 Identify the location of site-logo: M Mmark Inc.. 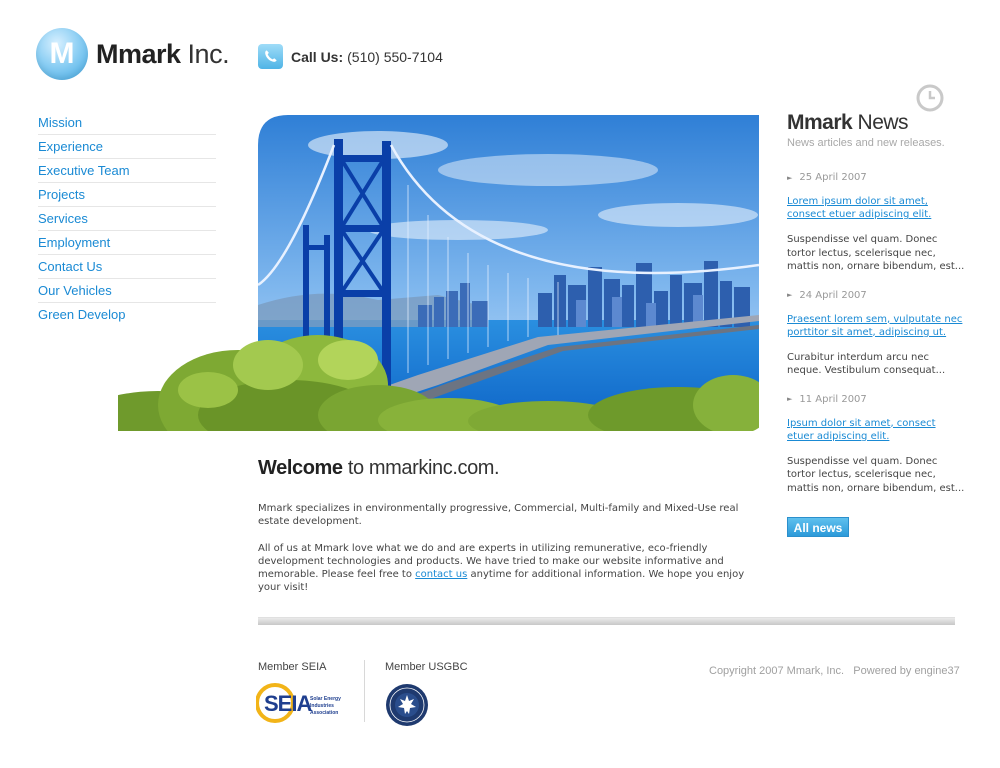
(133, 54).